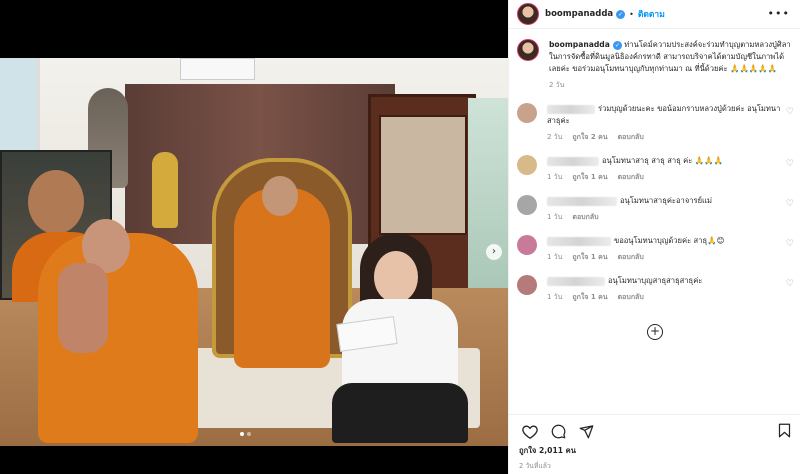 The height and width of the screenshot is (474, 800). Describe the element at coordinates (528, 50) in the screenshot. I see `caption-avatar` at that location.